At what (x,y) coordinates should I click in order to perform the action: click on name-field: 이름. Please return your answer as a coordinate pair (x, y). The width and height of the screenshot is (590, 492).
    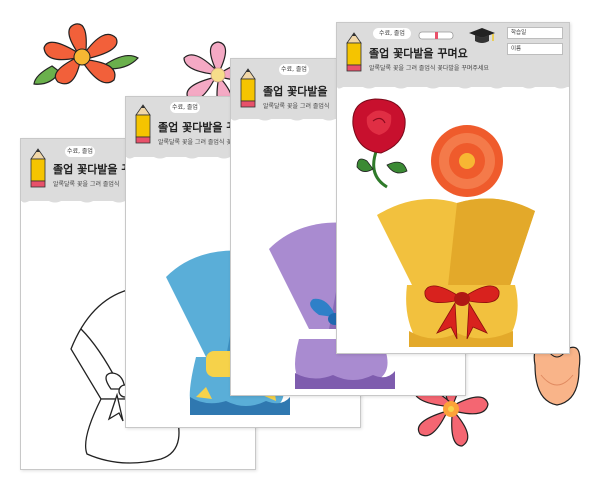
    Looking at the image, I should click on (535, 49).